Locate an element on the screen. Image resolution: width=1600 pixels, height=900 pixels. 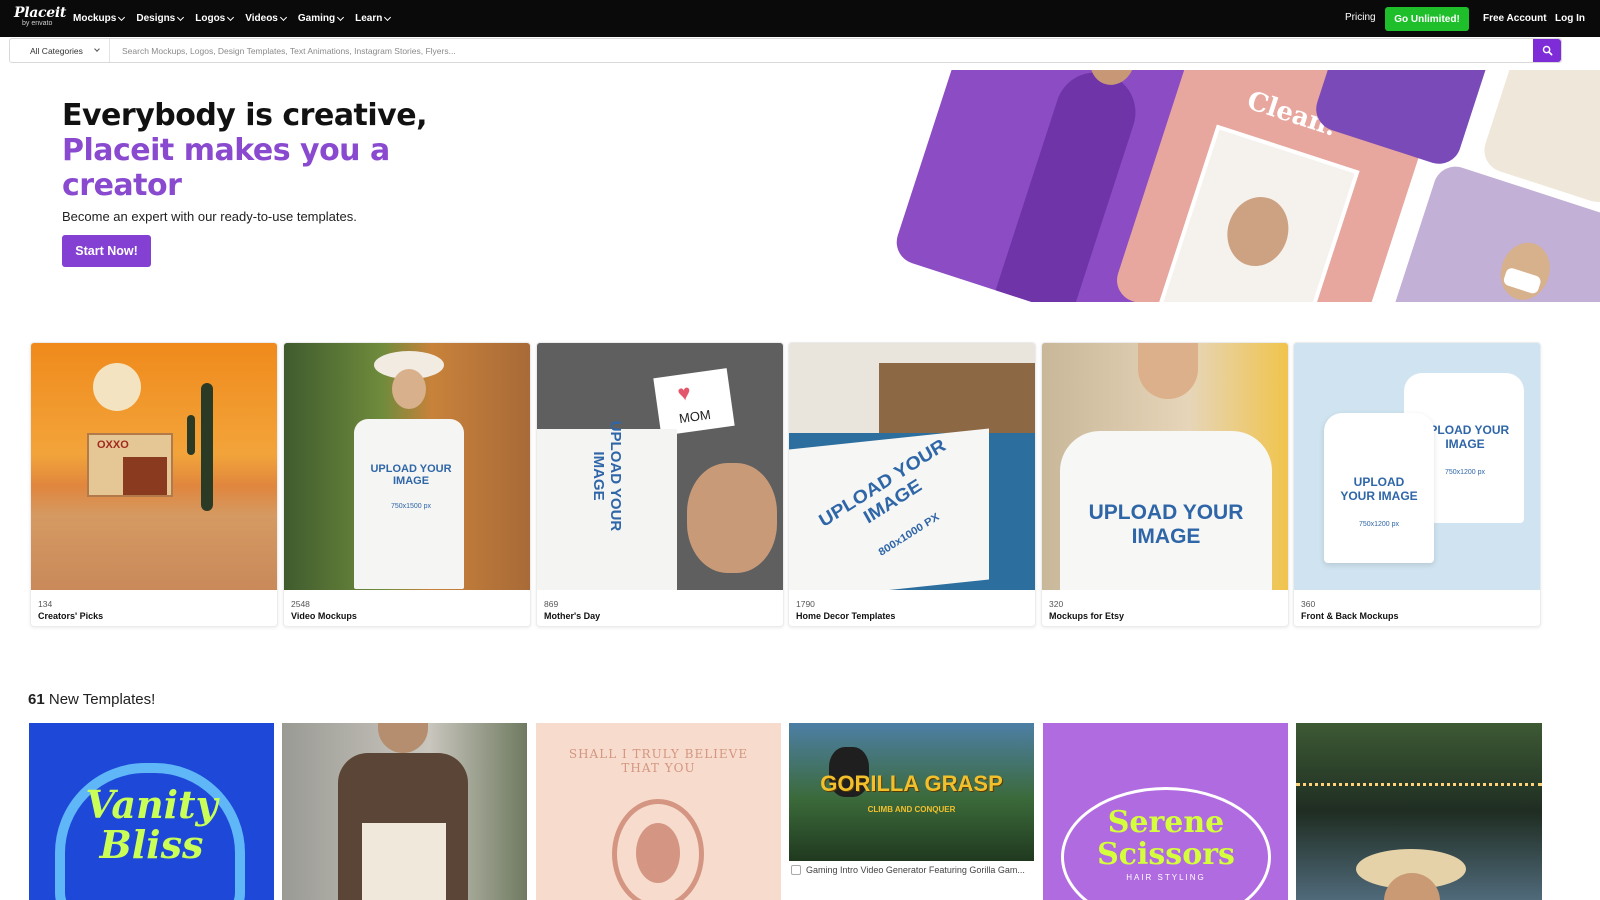
category-count: 2548 is located at coordinates (300, 604).